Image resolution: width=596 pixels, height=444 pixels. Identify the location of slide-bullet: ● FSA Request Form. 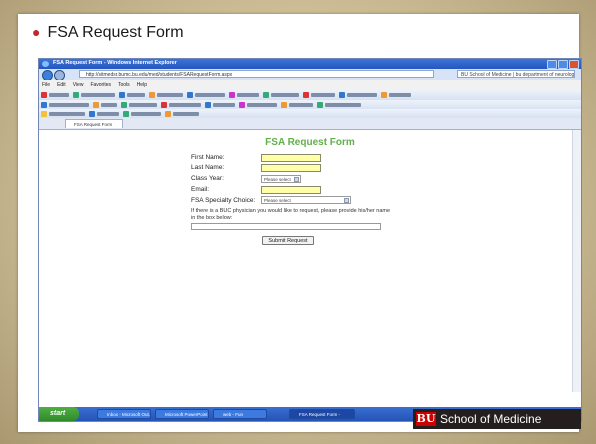
(108, 33).